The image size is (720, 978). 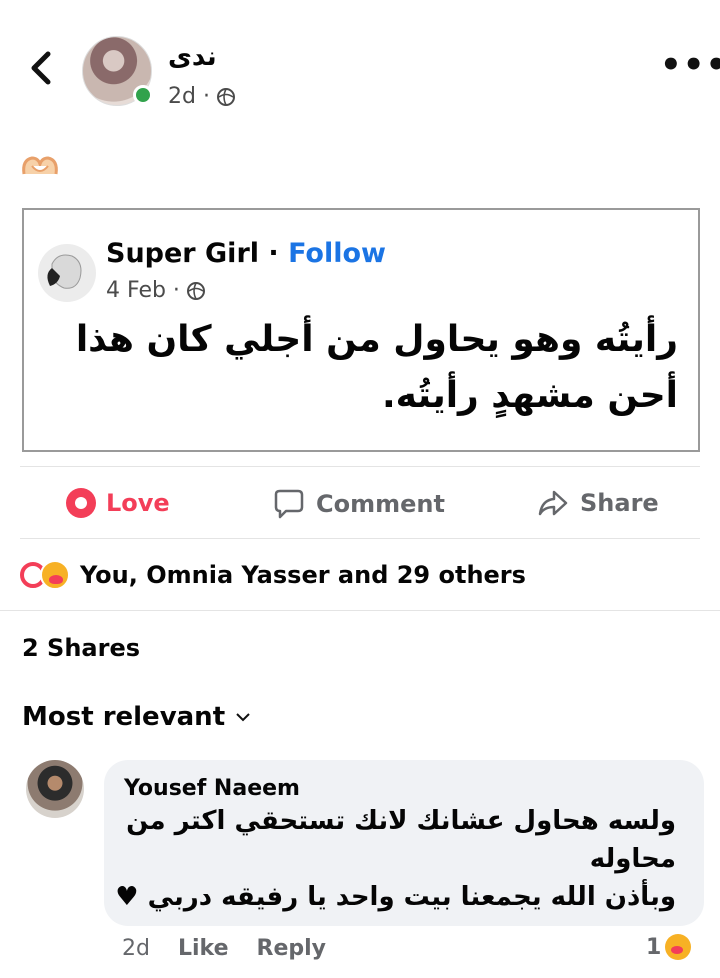 I want to click on comment-reaction-number: 1, so click(x=654, y=947).